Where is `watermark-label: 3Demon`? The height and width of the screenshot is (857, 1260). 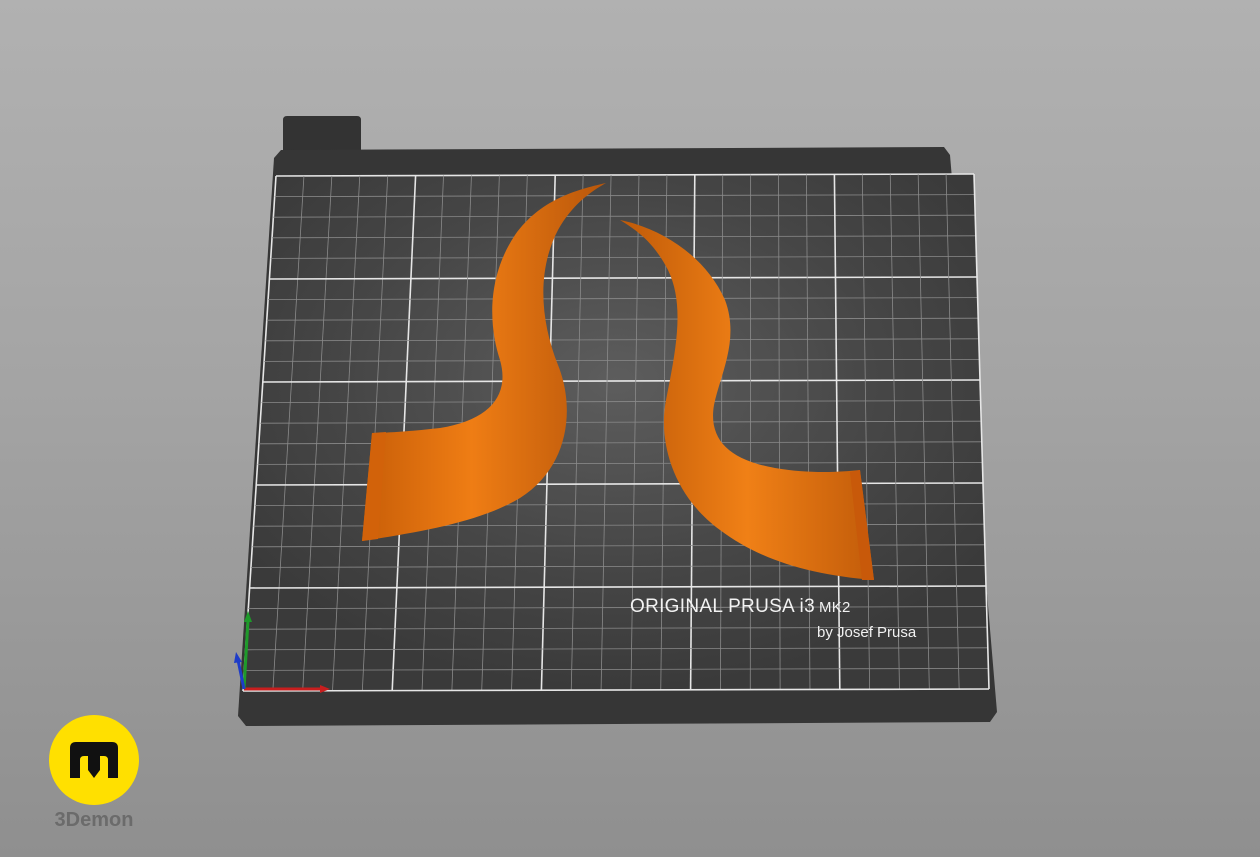 watermark-label: 3Demon is located at coordinates (94, 820).